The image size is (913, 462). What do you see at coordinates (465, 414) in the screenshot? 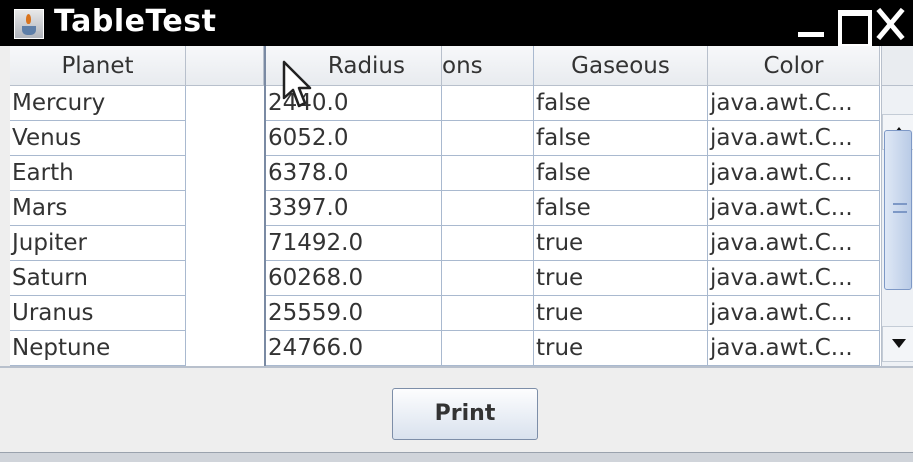
I see `print-button: Print` at bounding box center [465, 414].